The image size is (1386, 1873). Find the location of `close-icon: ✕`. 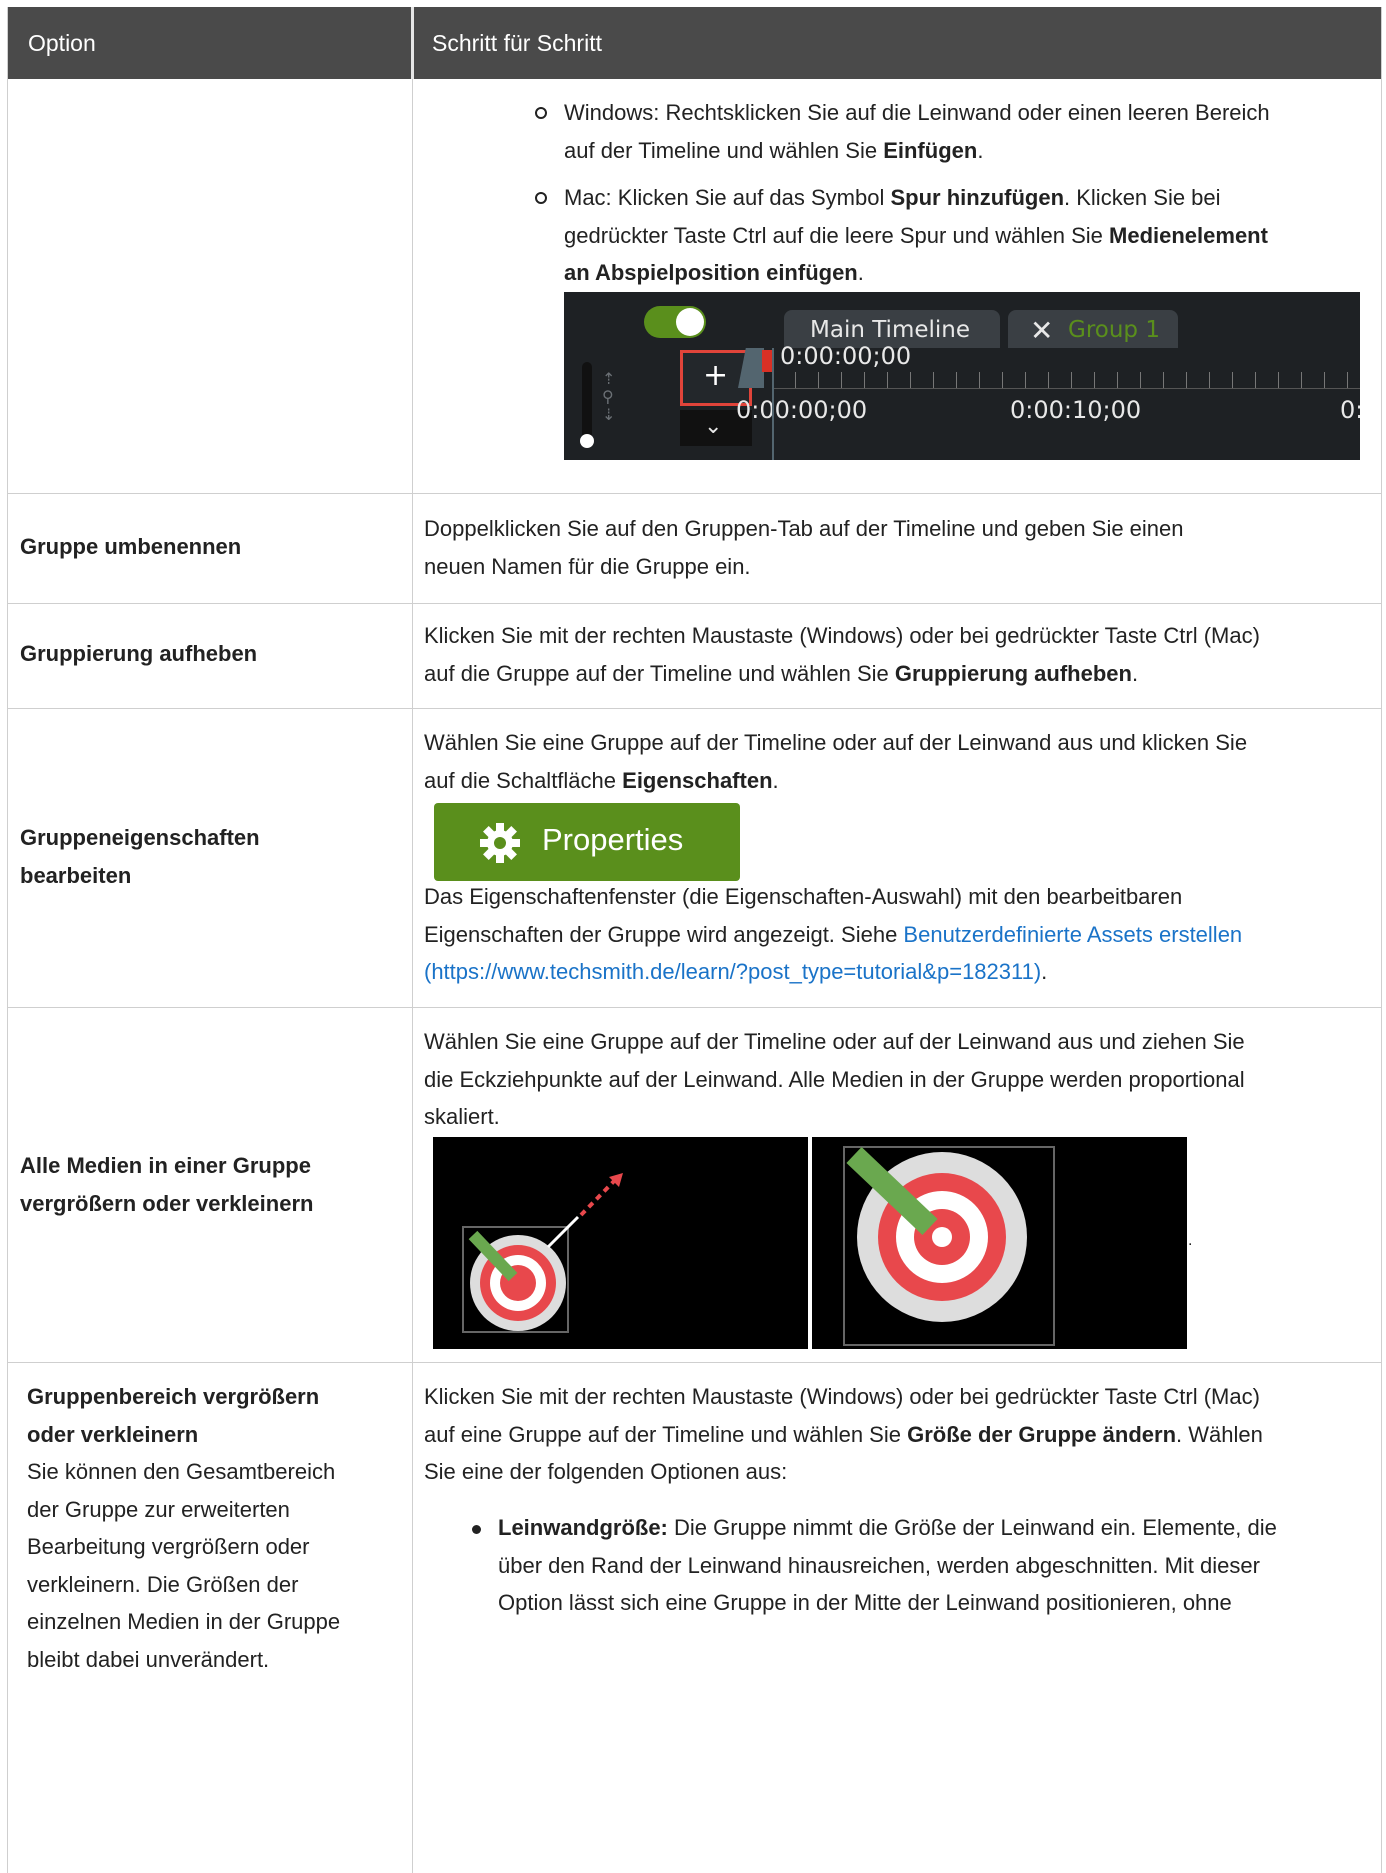

close-icon: ✕ is located at coordinates (1041, 330).